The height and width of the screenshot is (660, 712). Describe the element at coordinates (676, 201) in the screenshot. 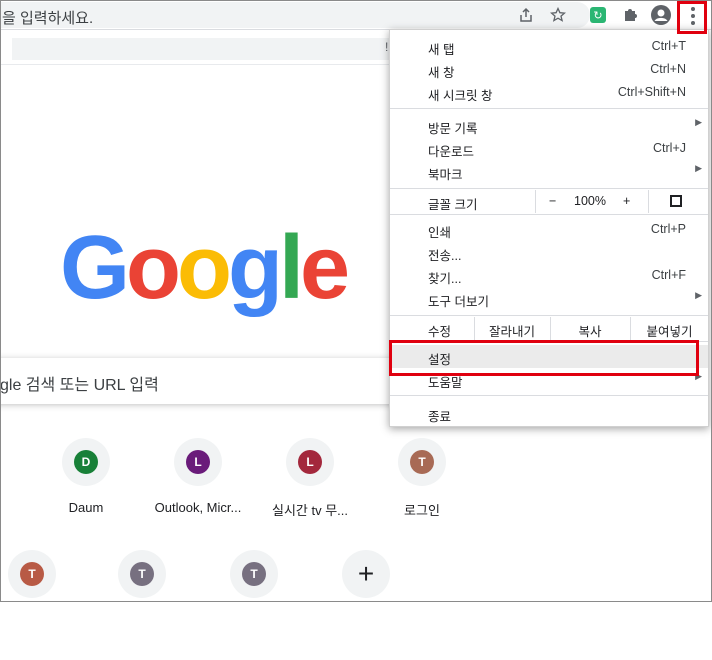

I see `fullscreen-icon` at that location.